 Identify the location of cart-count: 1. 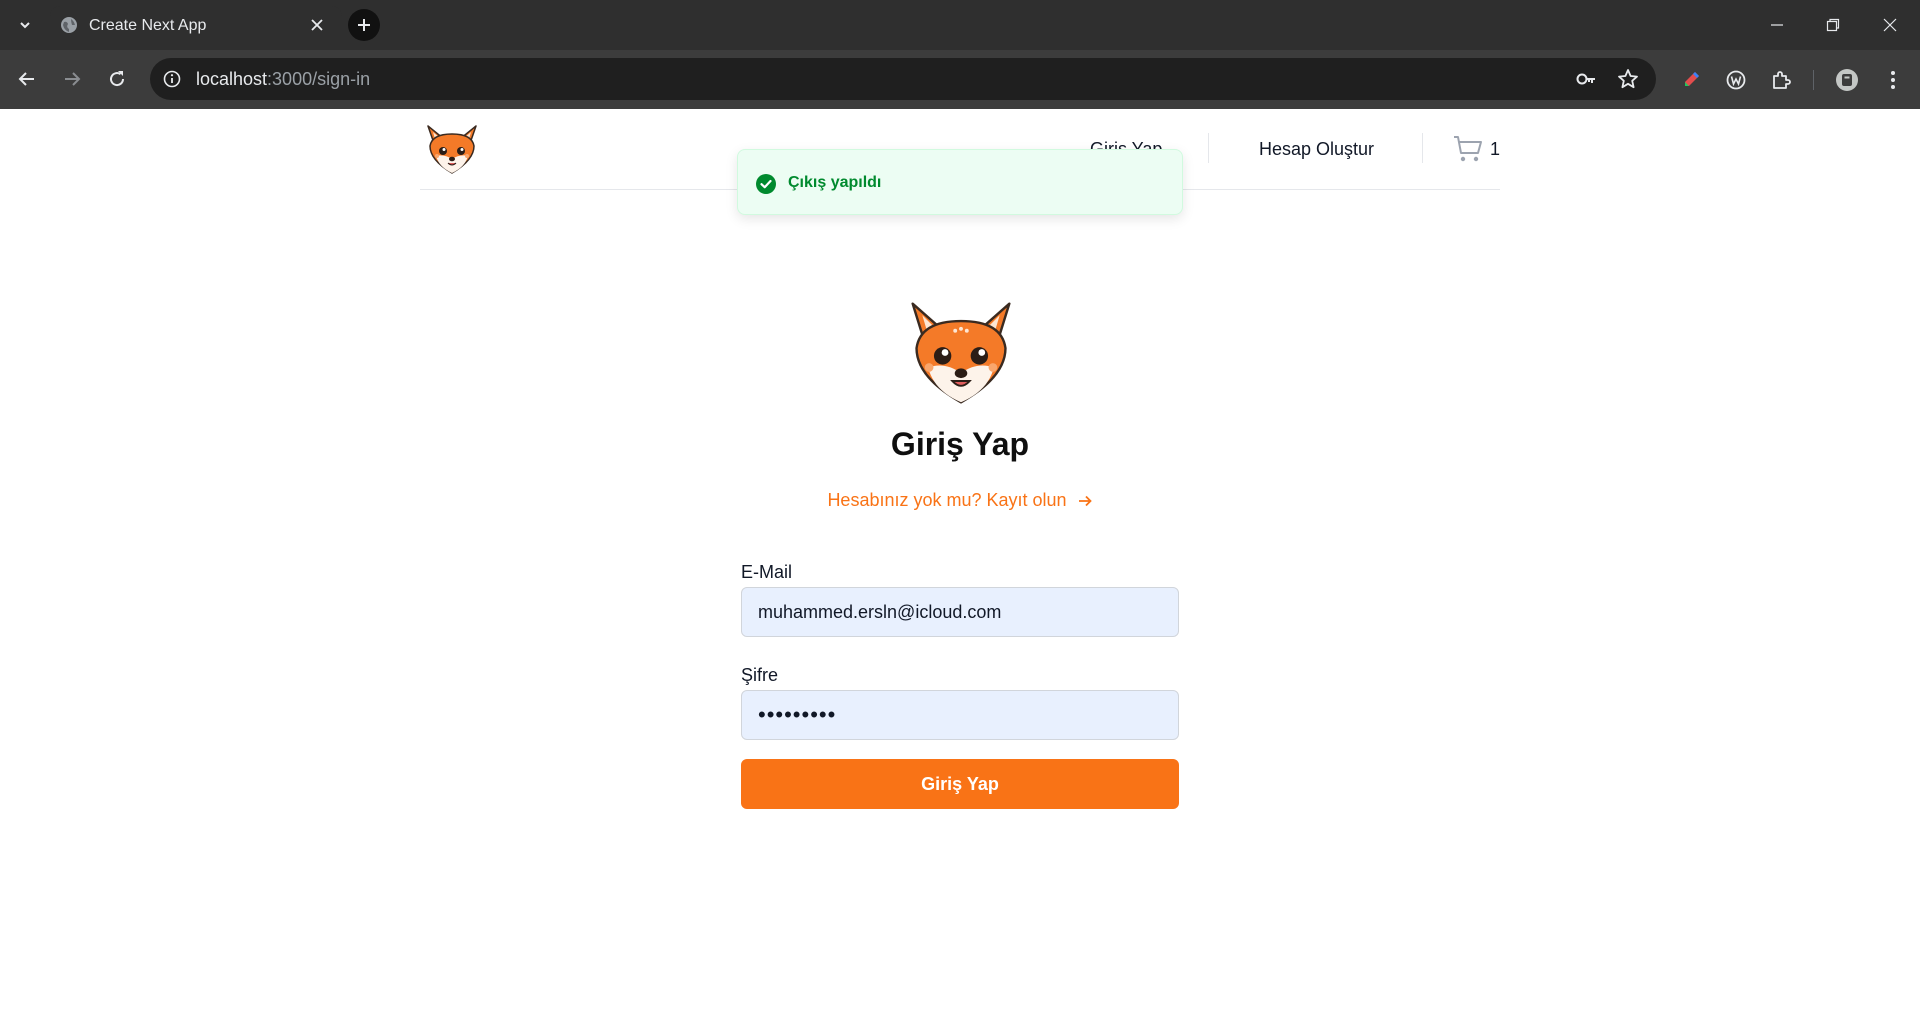
(1495, 149).